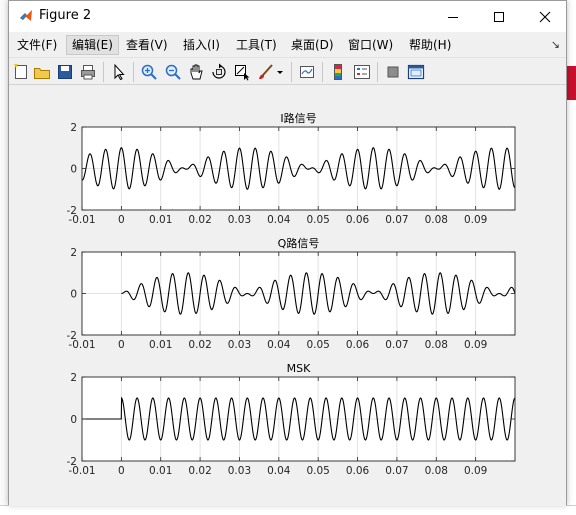 The image size is (576, 515). I want to click on x-tick-label-1-10: 0.09, so click(475, 345).